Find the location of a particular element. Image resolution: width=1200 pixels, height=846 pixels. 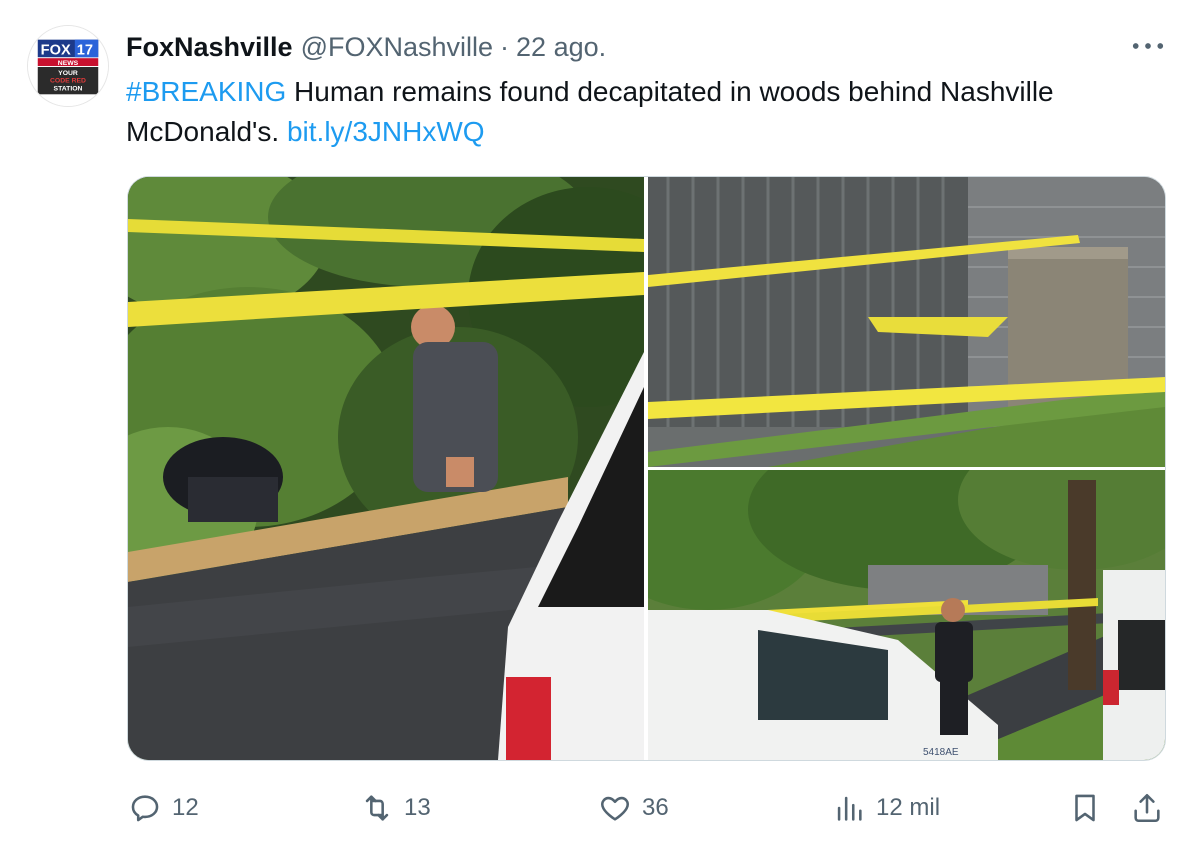

logo-codered-text: CODE RED is located at coordinates (68, 81).